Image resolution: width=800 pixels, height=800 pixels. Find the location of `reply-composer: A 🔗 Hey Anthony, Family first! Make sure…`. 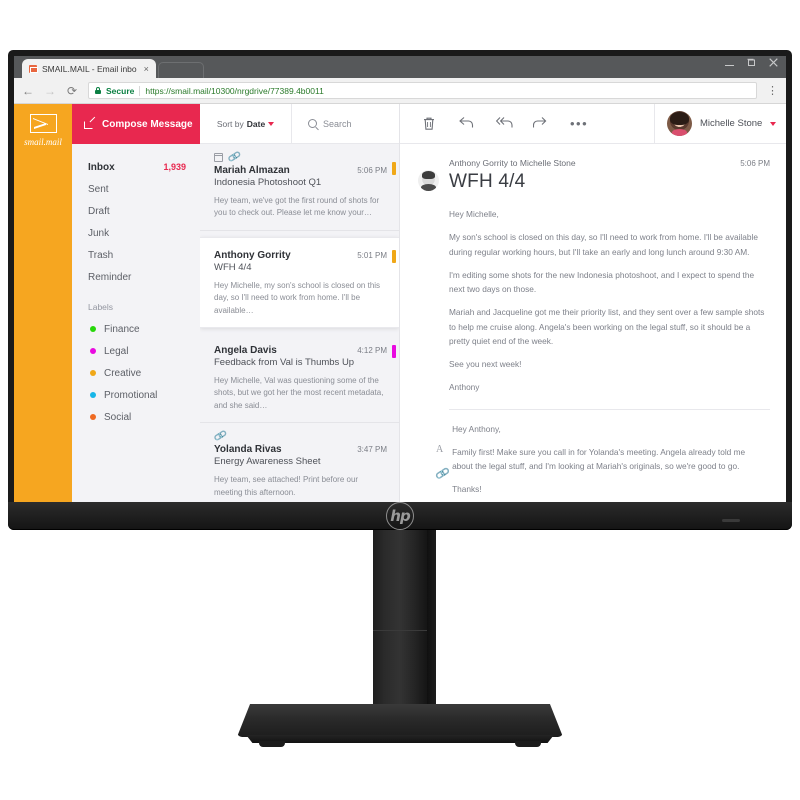

reply-composer: A 🔗 Hey Anthony, Family first! Make sure… is located at coordinates (594, 456).